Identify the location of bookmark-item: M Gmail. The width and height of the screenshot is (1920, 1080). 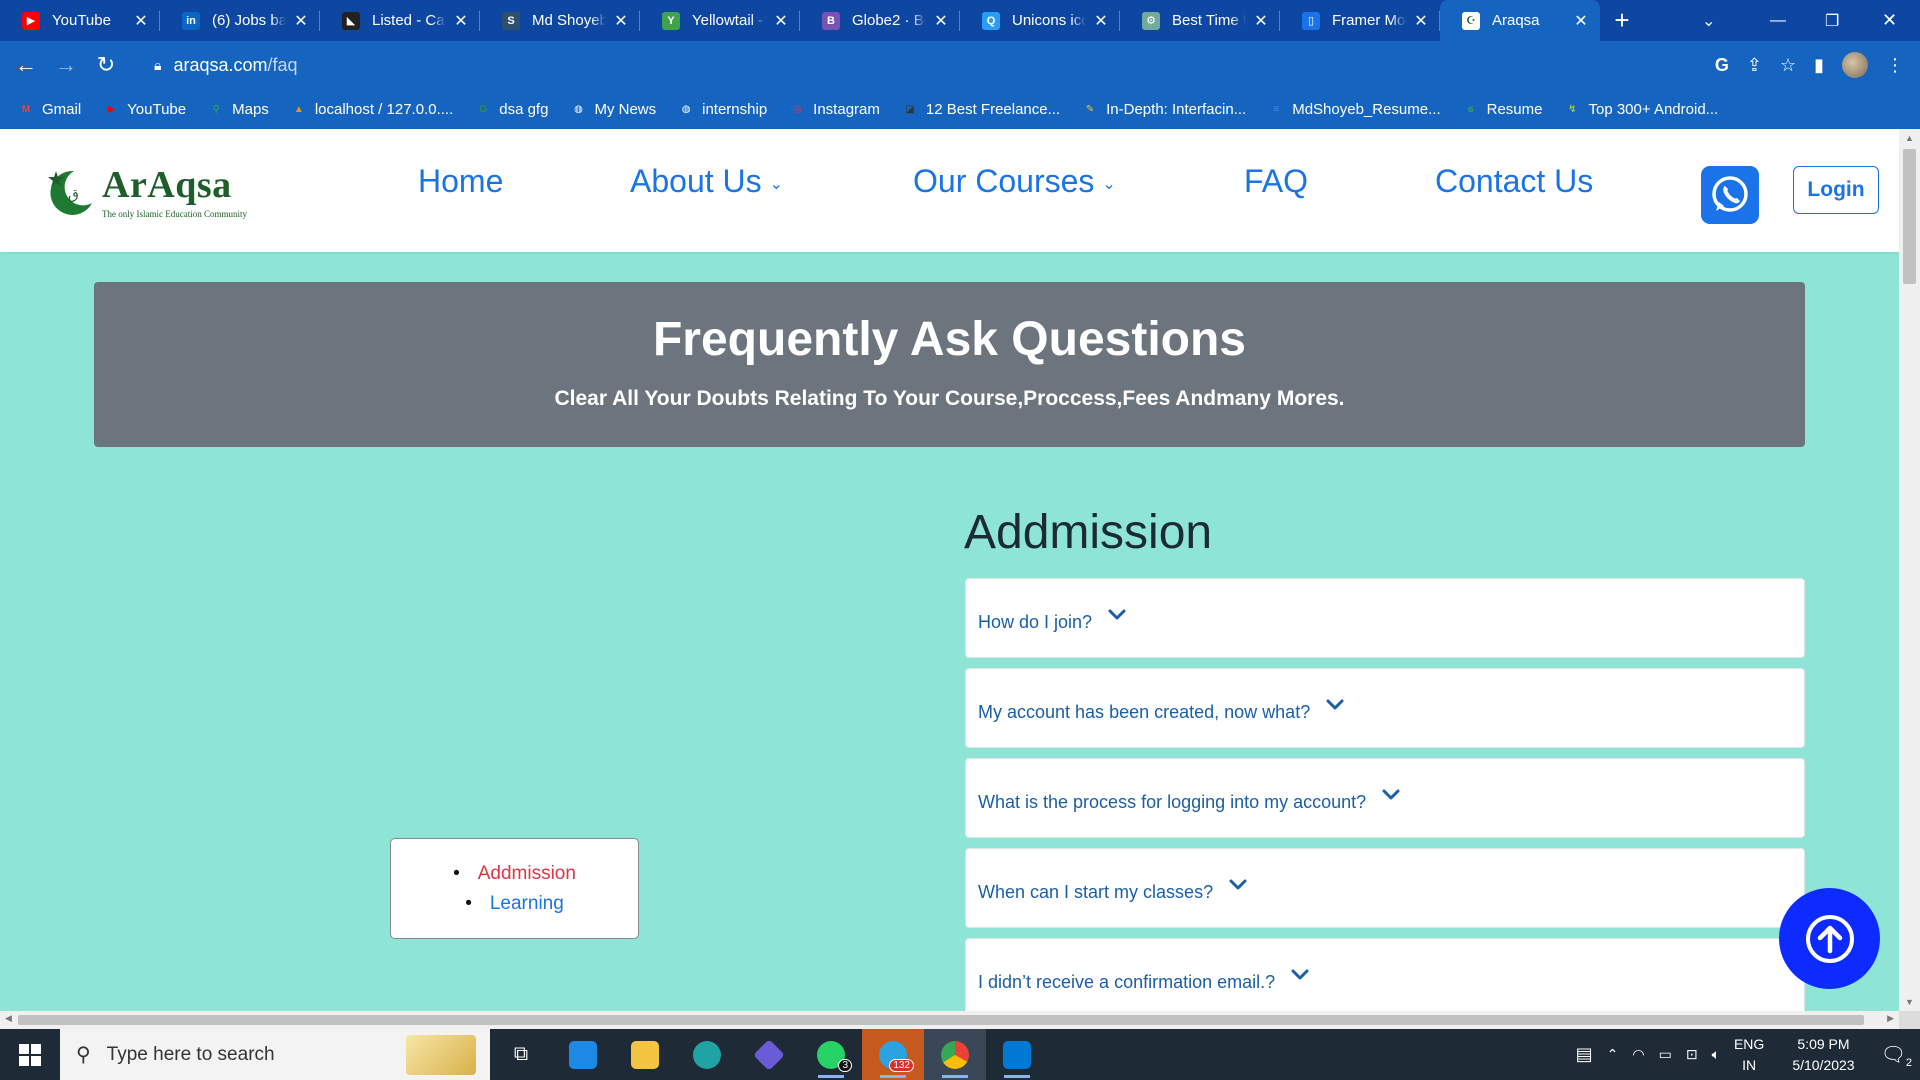
(49, 109).